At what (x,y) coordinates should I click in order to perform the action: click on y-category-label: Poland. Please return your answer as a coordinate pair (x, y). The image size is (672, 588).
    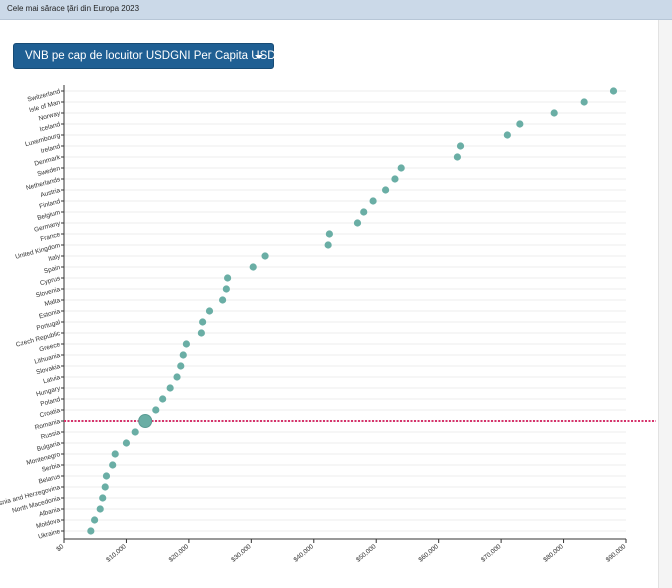
    Looking at the image, I should click on (51, 402).